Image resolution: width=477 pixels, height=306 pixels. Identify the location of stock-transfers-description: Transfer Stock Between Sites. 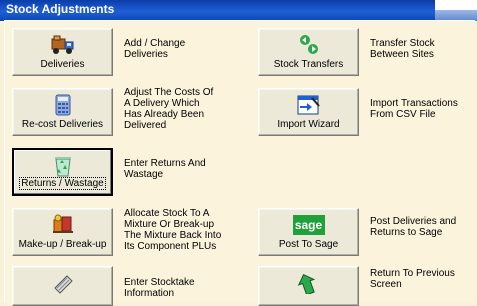
(402, 49).